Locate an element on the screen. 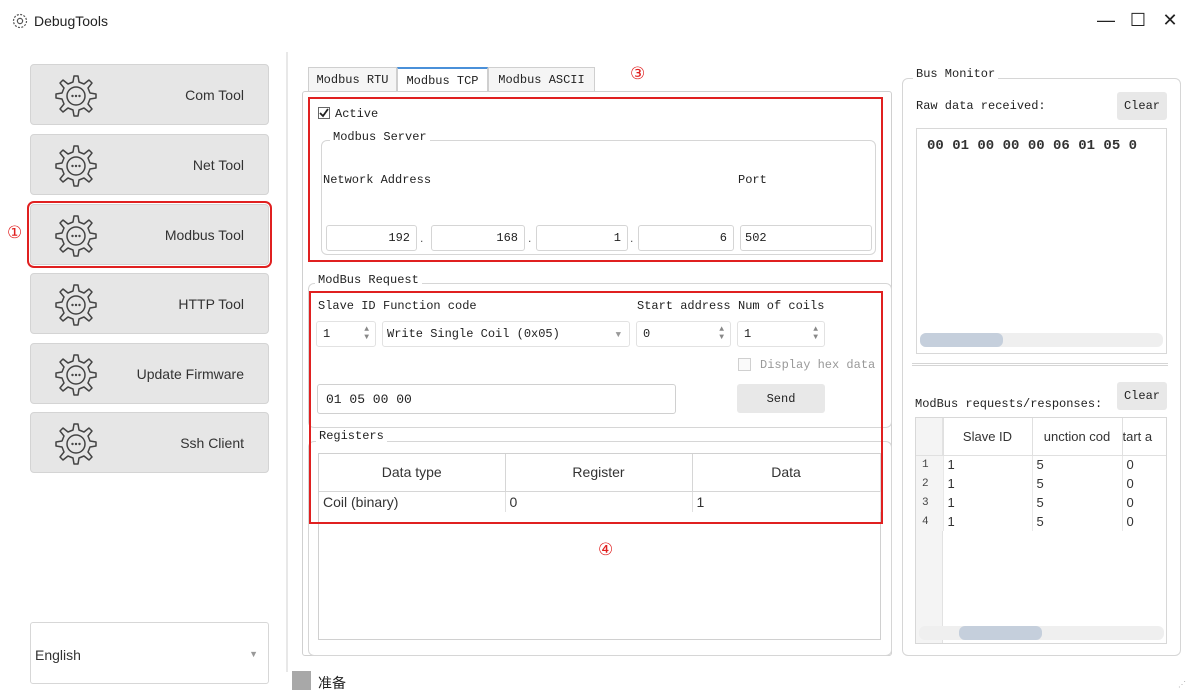  requests-label: ModBus requests/responses: is located at coordinates (1009, 404).